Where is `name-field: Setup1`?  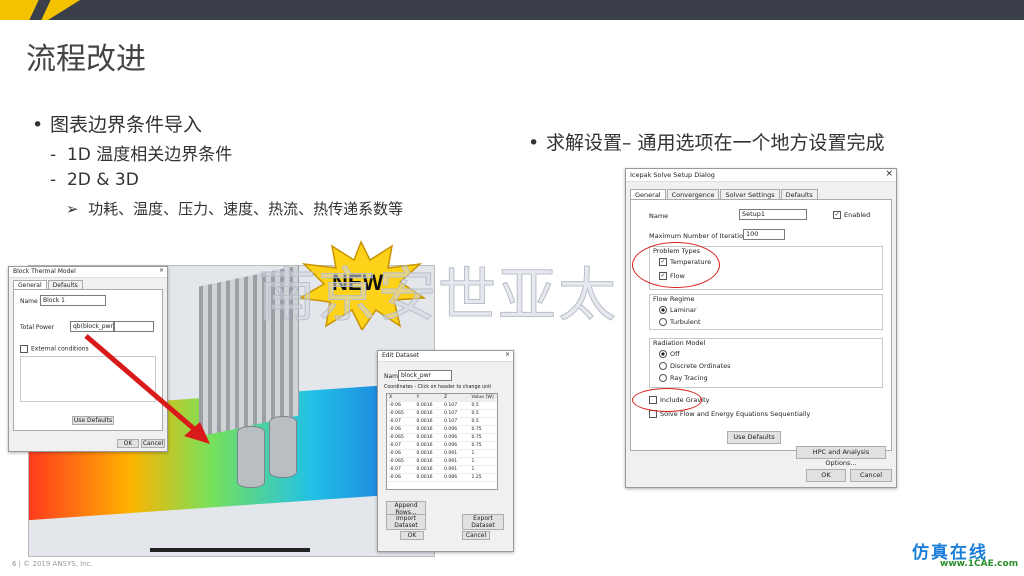
name-field: Setup1 is located at coordinates (773, 214).